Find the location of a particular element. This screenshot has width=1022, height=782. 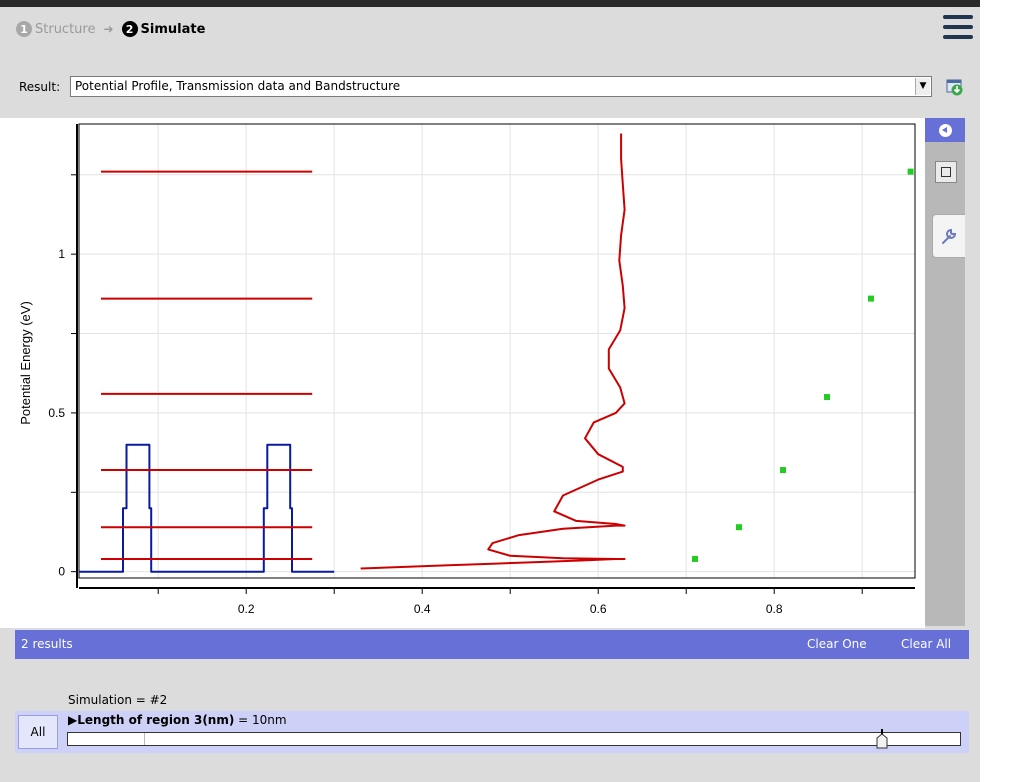

parameter-slider is located at coordinates (514, 739).